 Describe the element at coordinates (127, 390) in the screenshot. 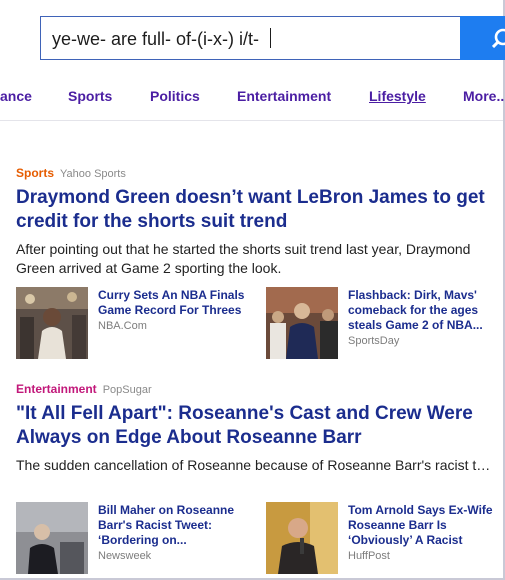

I see `story-source: PopSugar` at that location.